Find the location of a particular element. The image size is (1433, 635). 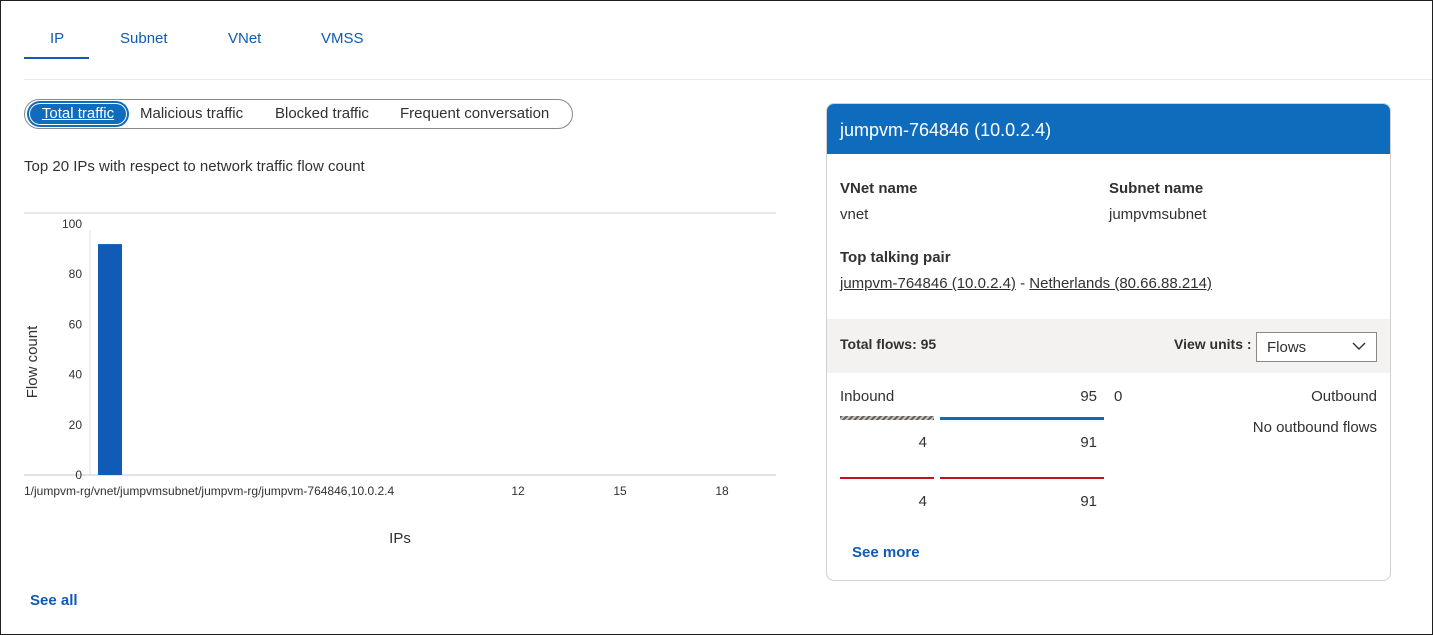

vnet-name-label: VNet name is located at coordinates (879, 188).